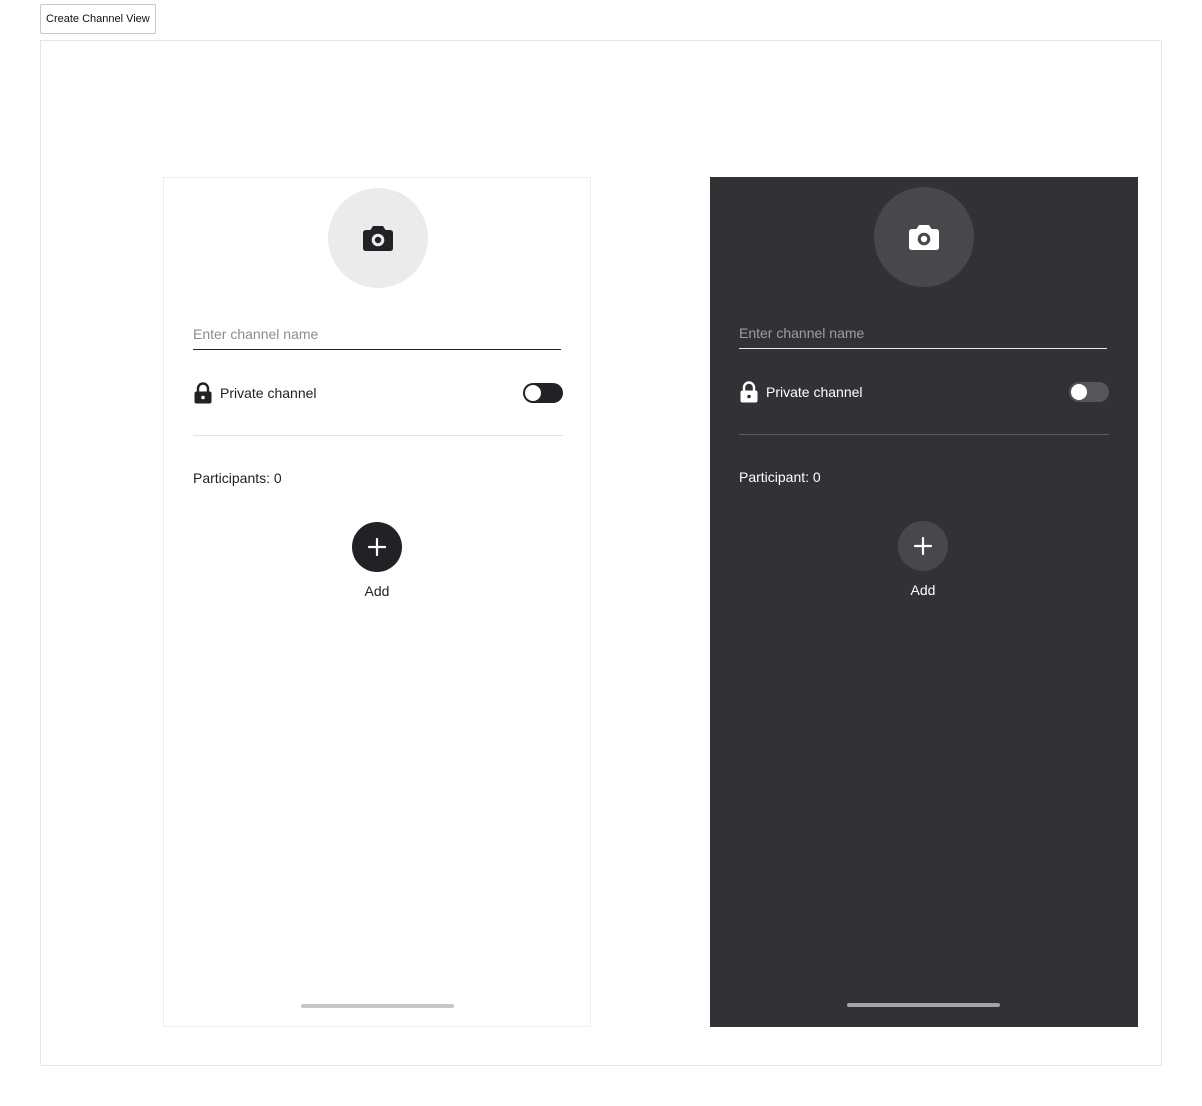 Image resolution: width=1202 pixels, height=1106 pixels. Describe the element at coordinates (98, 19) in the screenshot. I see `create-channel-view-tab: Create Channel View` at that location.